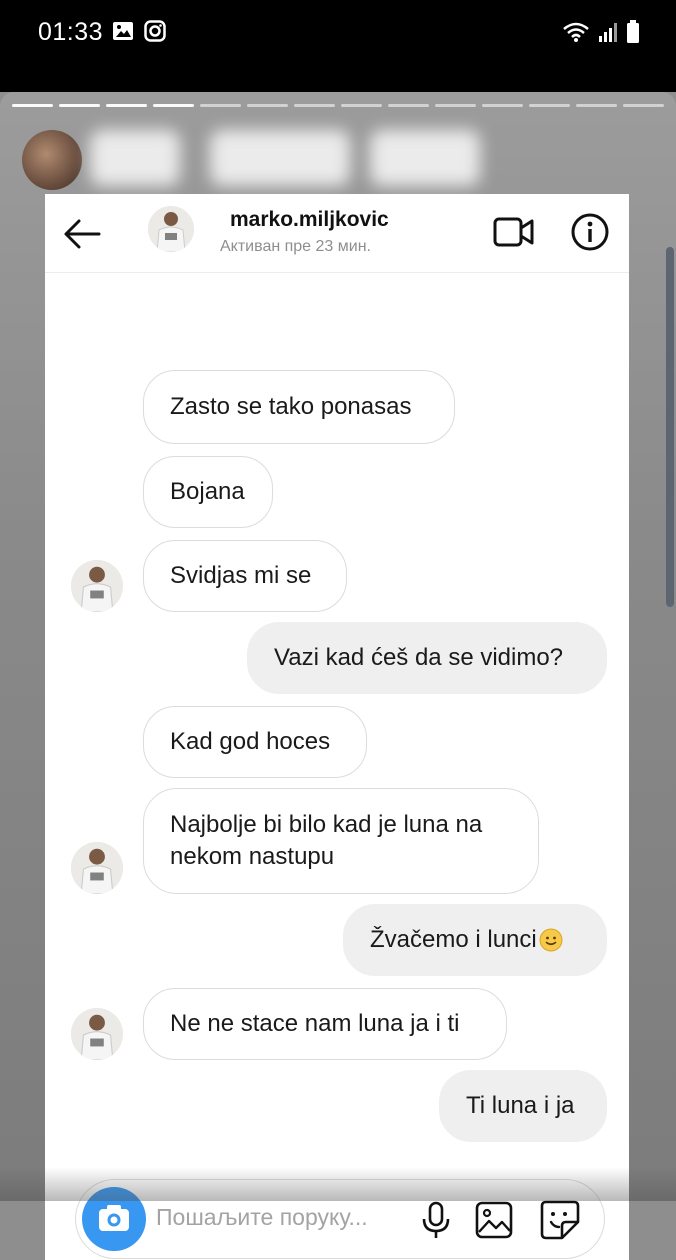 The height and width of the screenshot is (1260, 676). Describe the element at coordinates (608, 34) in the screenshot. I see `signal-icon` at that location.